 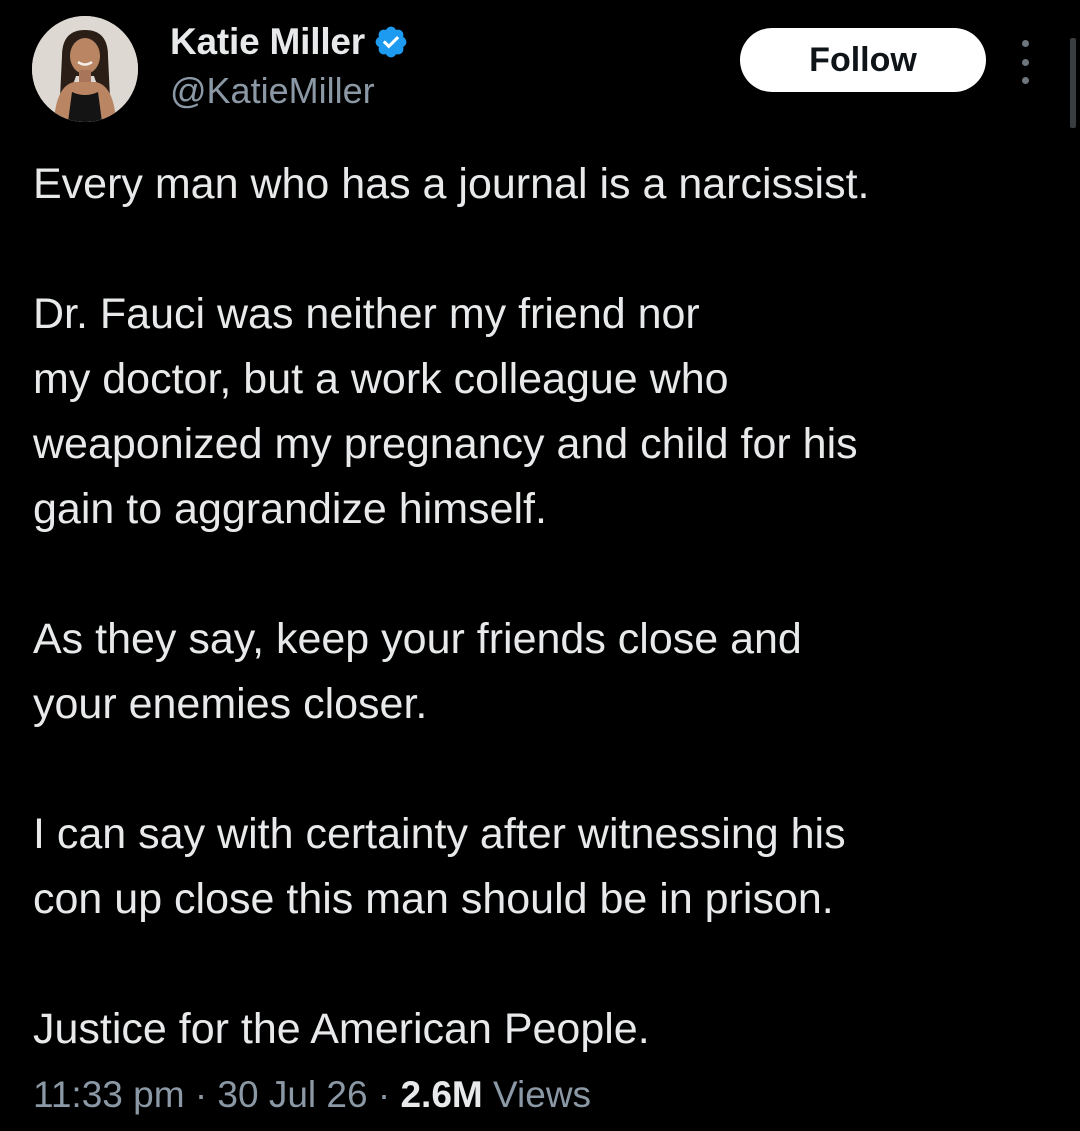 I want to click on avatar, so click(x=85, y=69).